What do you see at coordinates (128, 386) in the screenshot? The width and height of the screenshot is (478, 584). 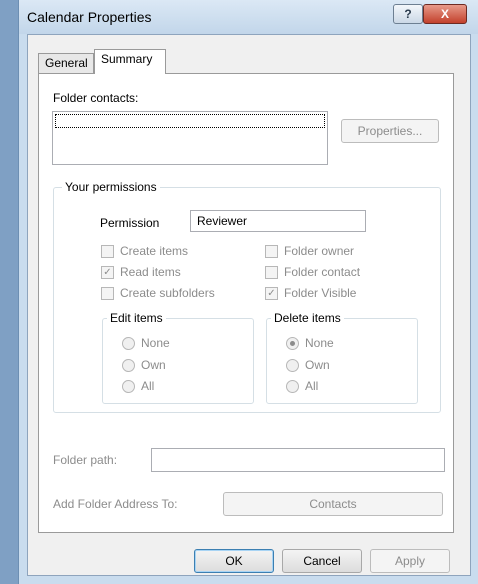 I see `edit-all-radio` at bounding box center [128, 386].